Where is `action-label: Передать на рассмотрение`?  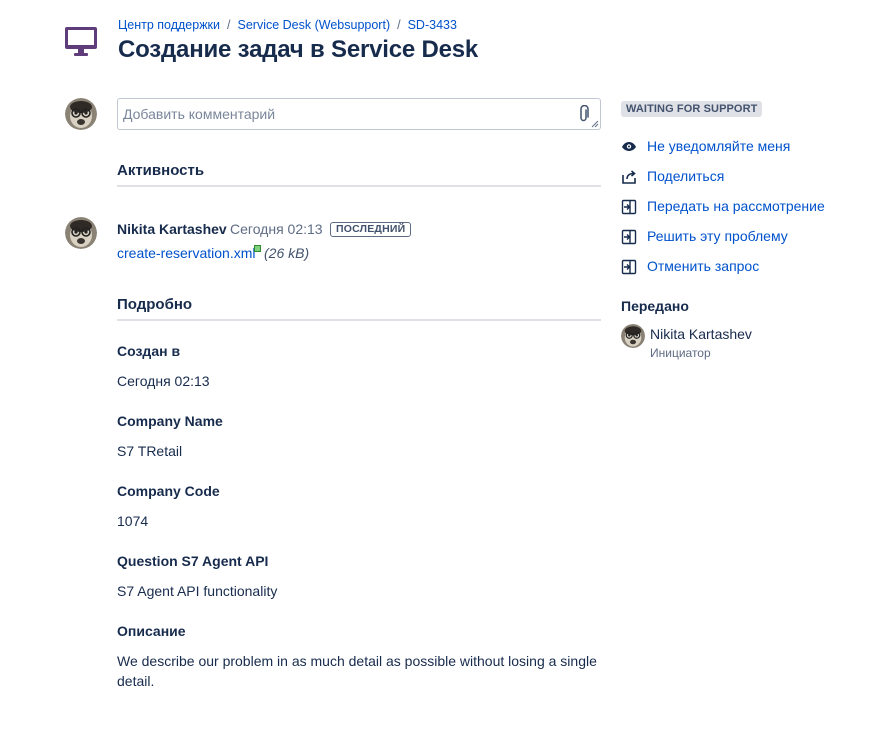
action-label: Передать на рассмотрение is located at coordinates (736, 206).